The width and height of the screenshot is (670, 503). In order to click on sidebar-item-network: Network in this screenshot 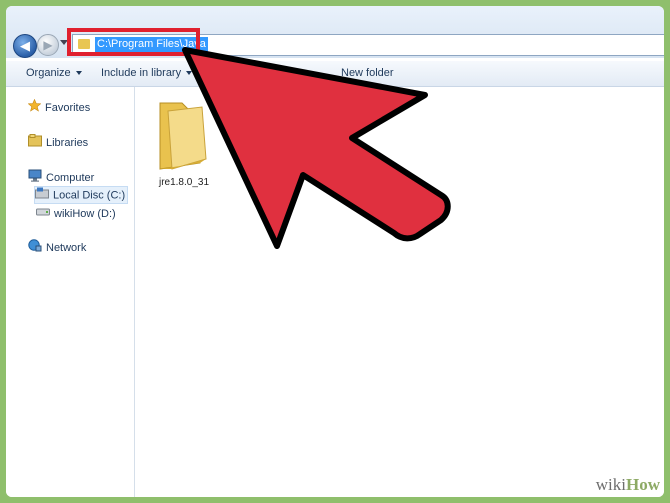, I will do `click(57, 248)`.